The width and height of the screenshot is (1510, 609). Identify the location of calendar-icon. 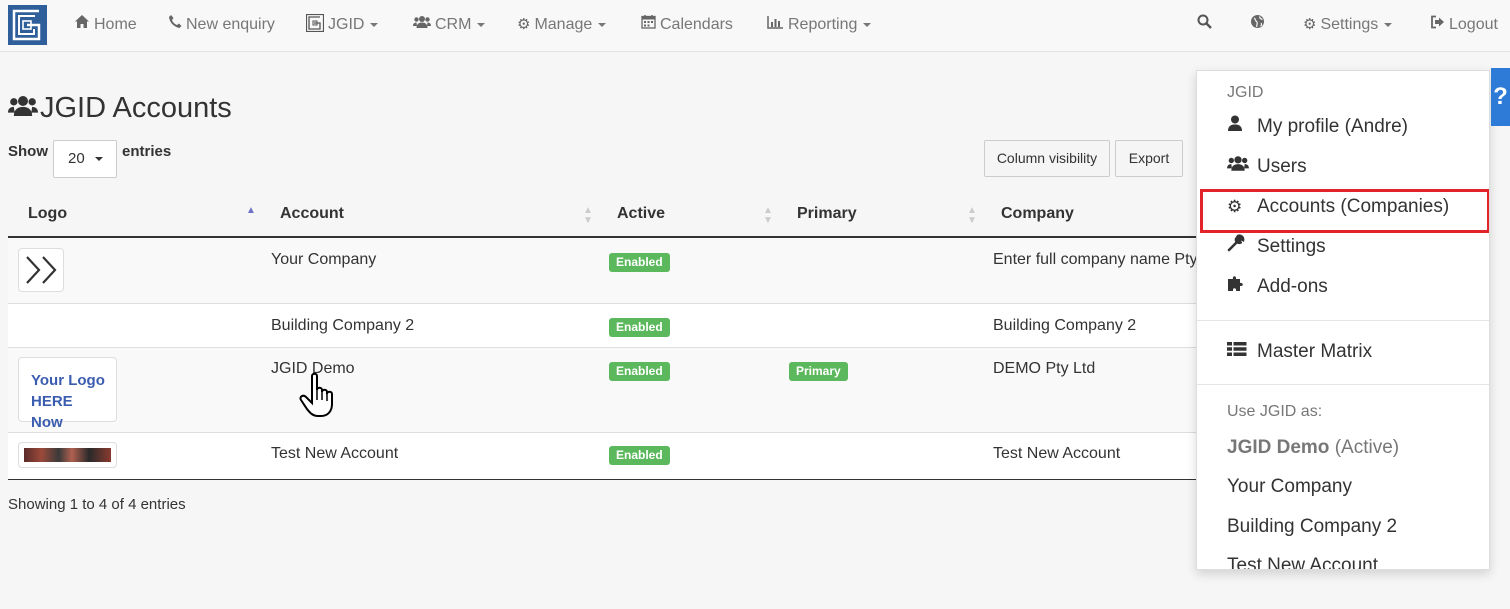
(648, 25).